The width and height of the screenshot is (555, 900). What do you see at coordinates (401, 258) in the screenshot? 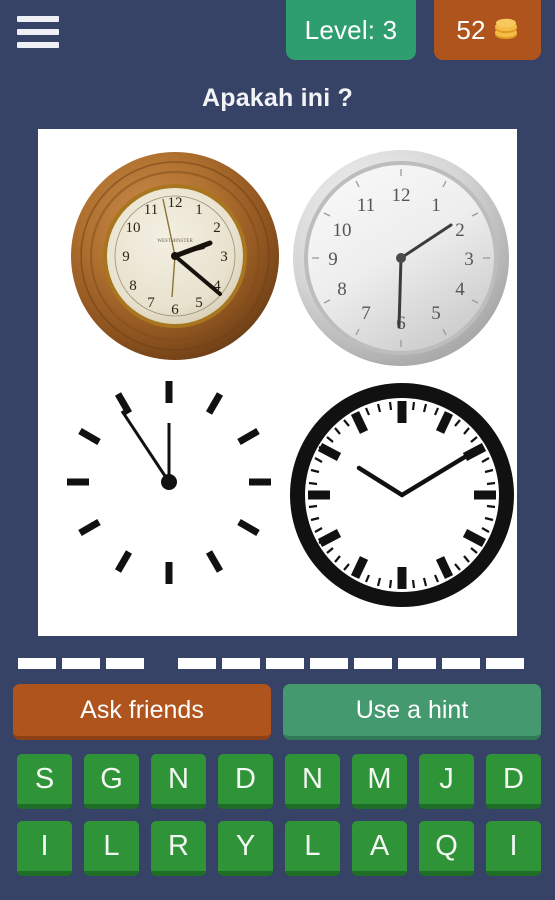
I see `grey-wall-clock: 12 1 23 45 67 89 10 11` at bounding box center [401, 258].